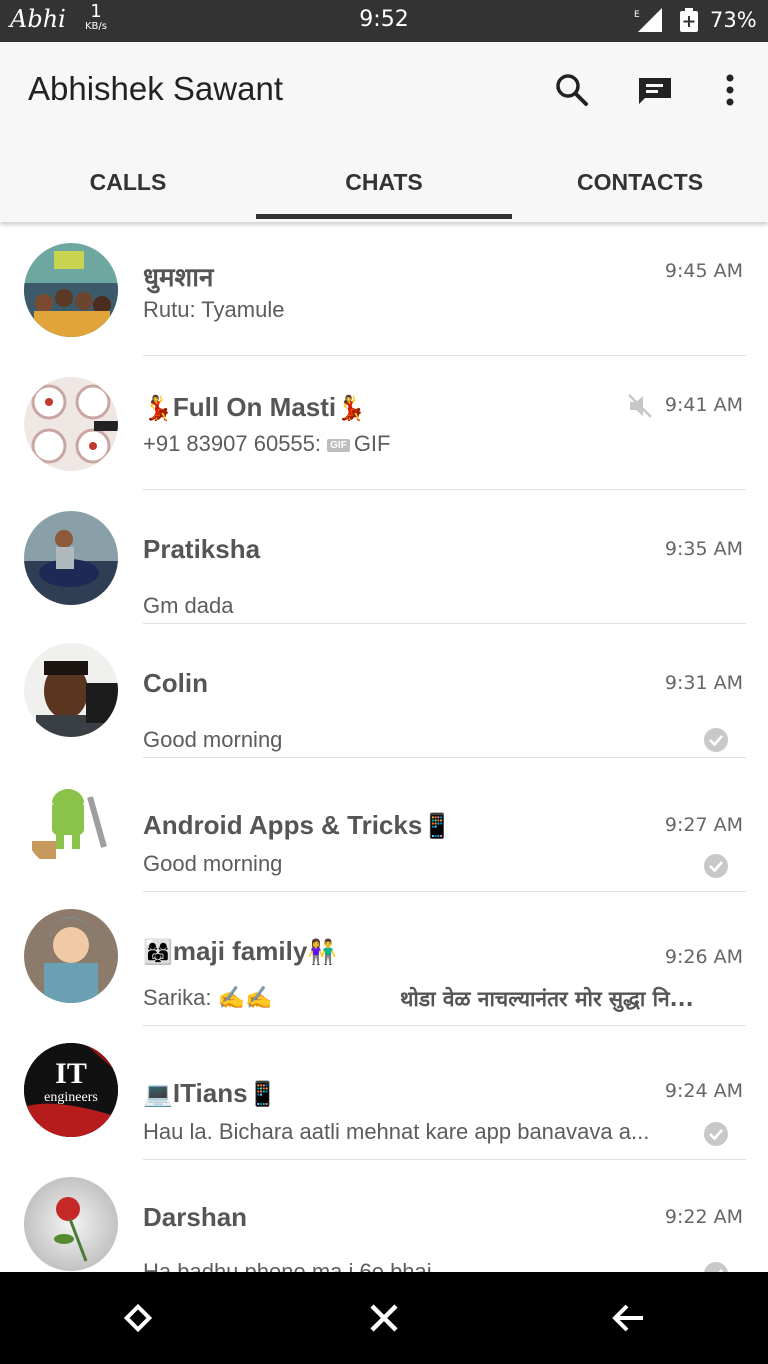 Image resolution: width=768 pixels, height=1364 pixels. What do you see at coordinates (214, 309) in the screenshot?
I see `chat-last-message: Rutu: Tyamule` at bounding box center [214, 309].